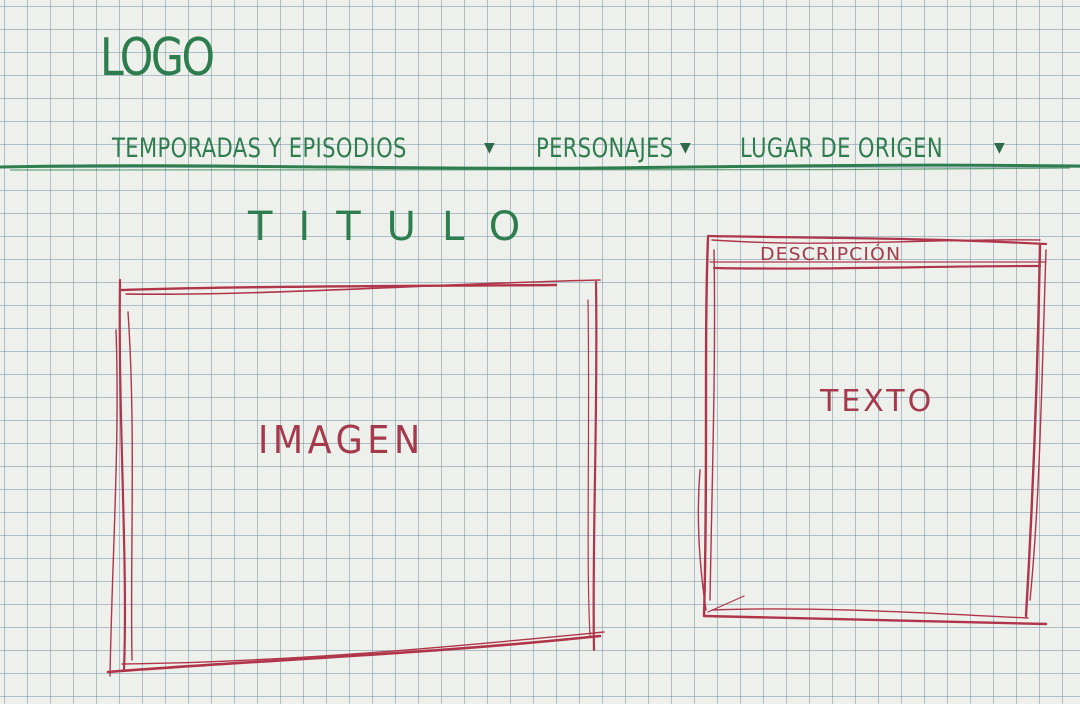  I want to click on image-placeholder-label: IMAGEN, so click(341, 440).